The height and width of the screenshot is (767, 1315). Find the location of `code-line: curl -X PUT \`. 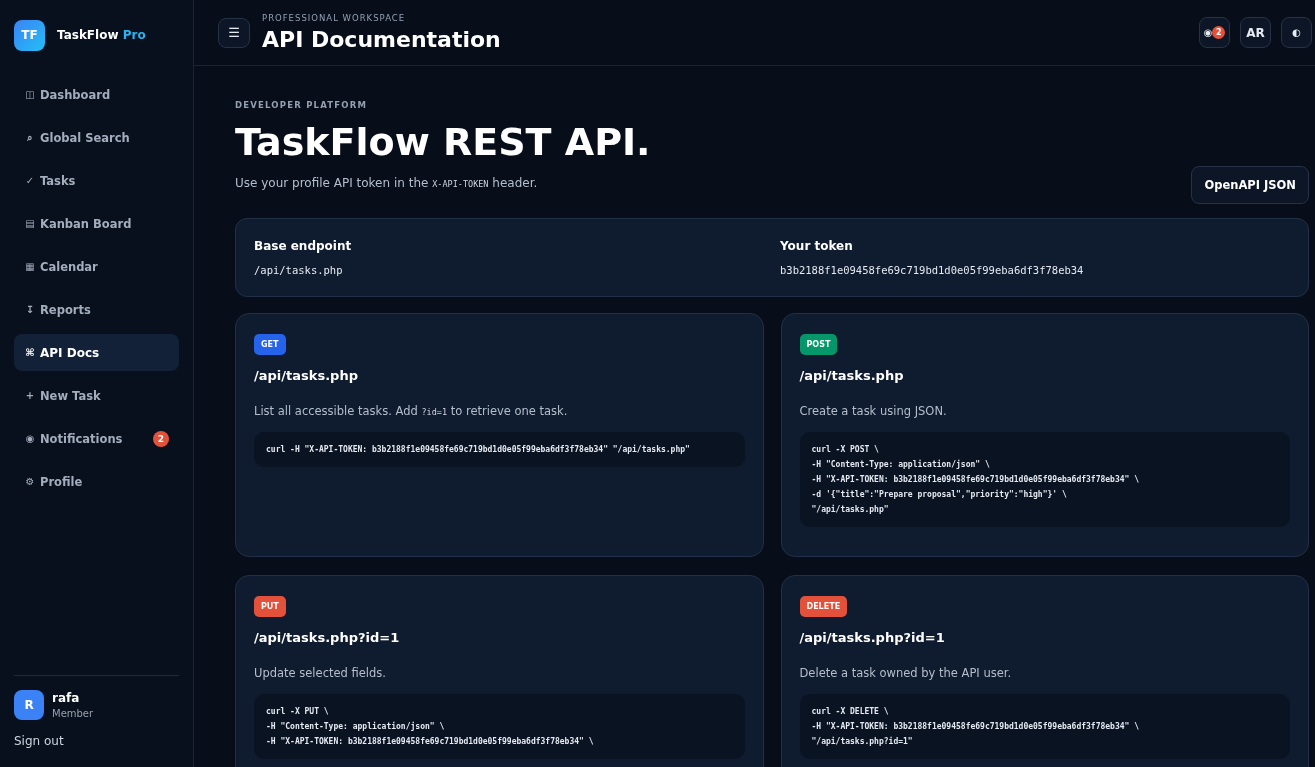

code-line: curl -X PUT \ is located at coordinates (298, 711).